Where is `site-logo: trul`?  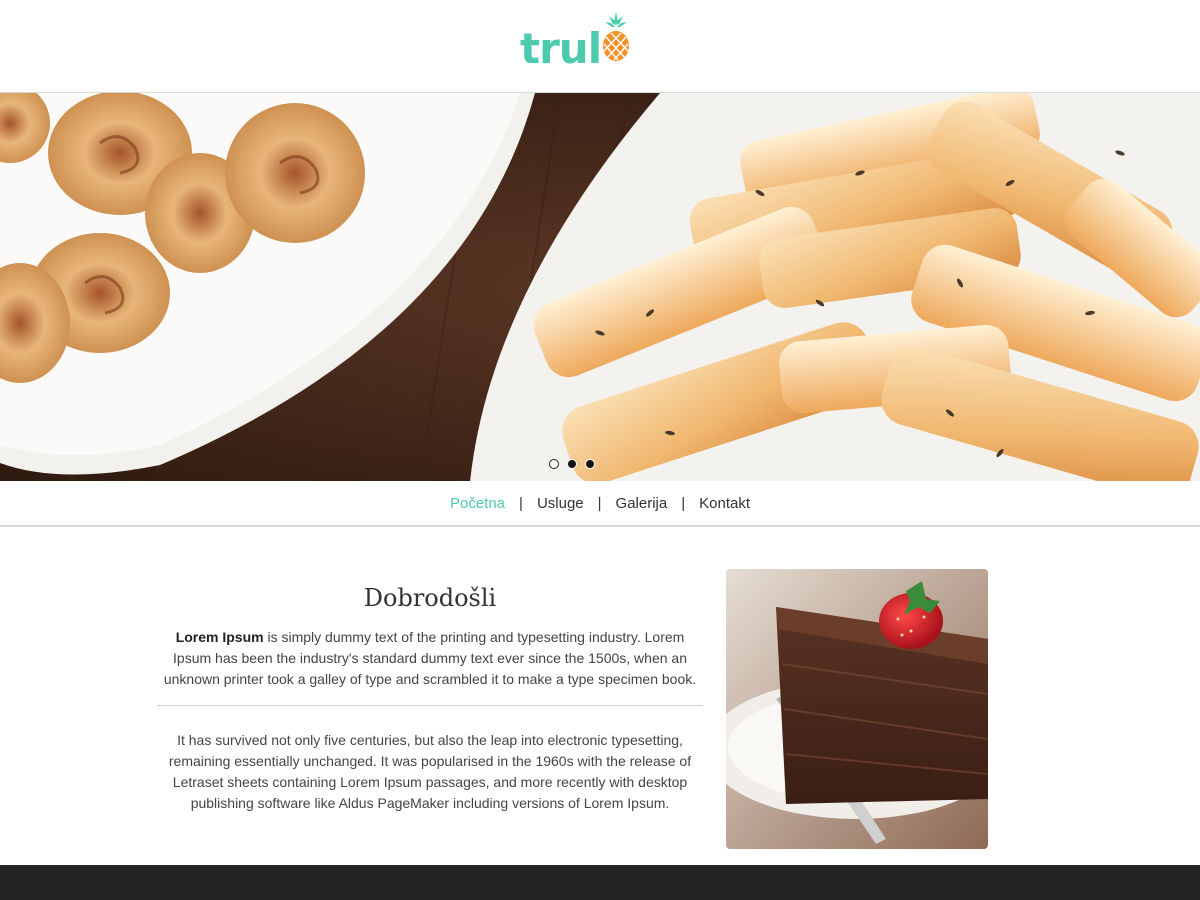 site-logo: trul is located at coordinates (575, 42).